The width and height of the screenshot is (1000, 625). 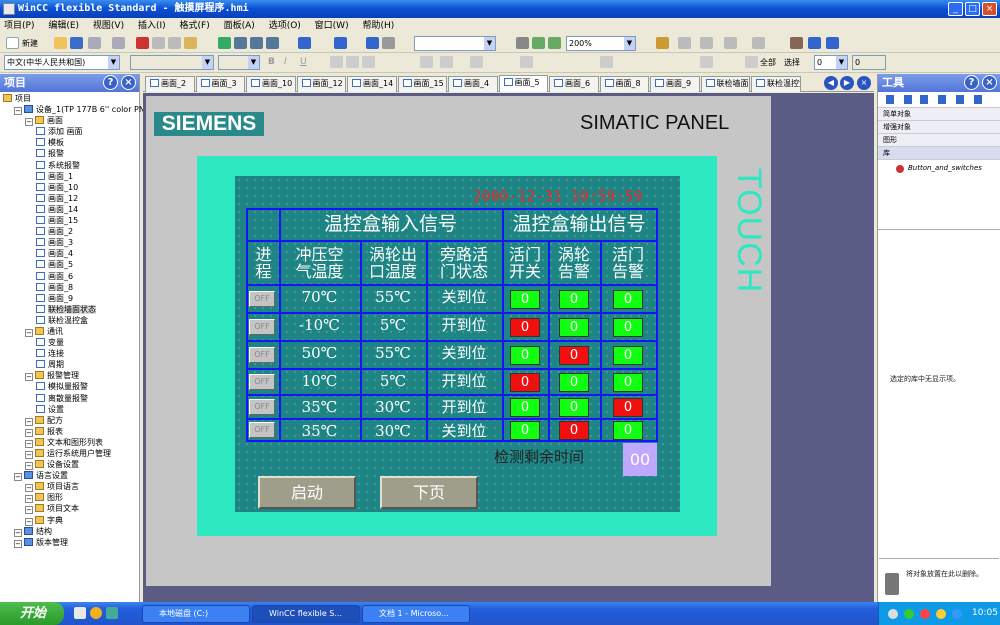 What do you see at coordinates (601, 43) in the screenshot?
I see `zoom-combo: 200% ▼` at bounding box center [601, 43].